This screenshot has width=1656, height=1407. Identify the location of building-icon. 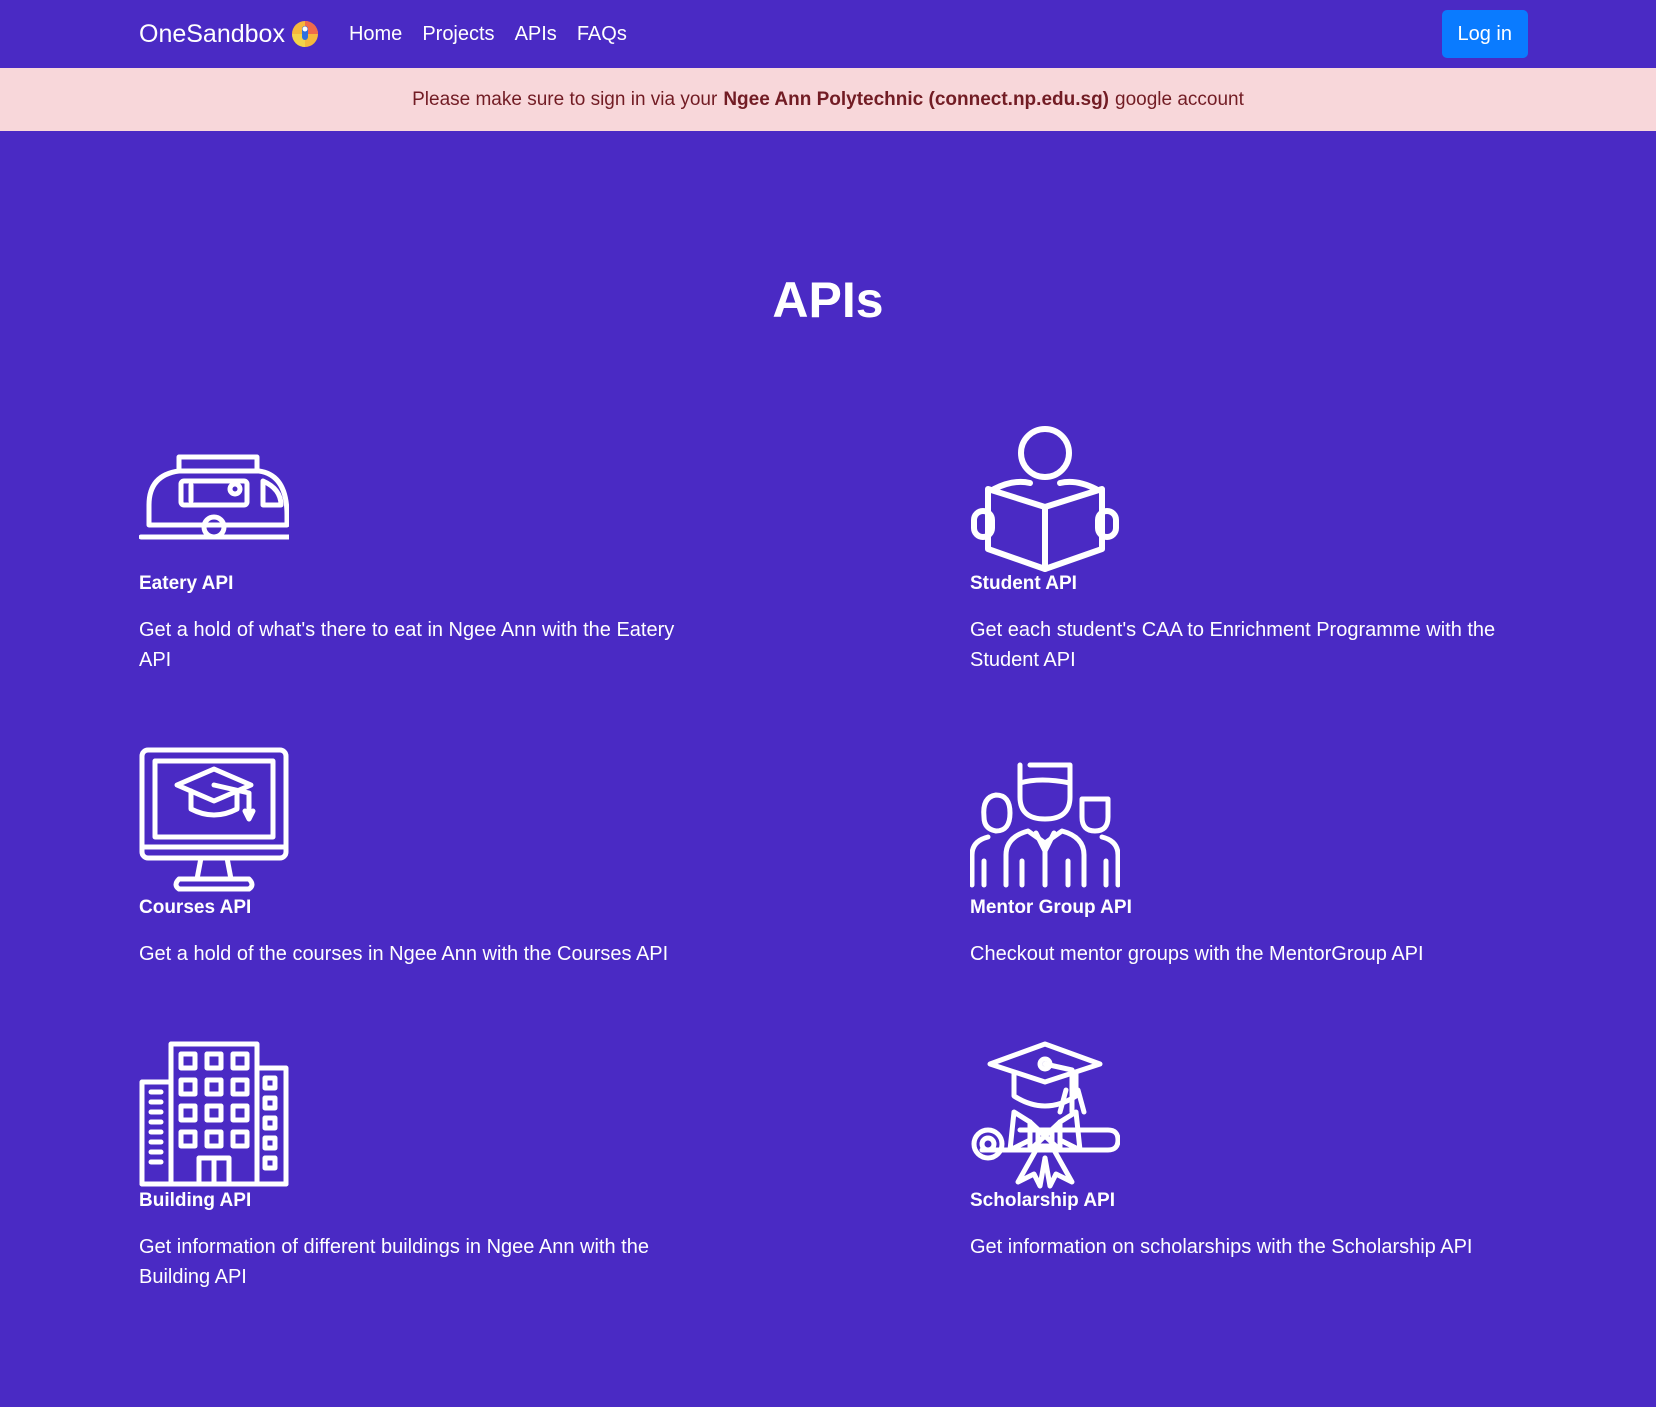
(214, 1115).